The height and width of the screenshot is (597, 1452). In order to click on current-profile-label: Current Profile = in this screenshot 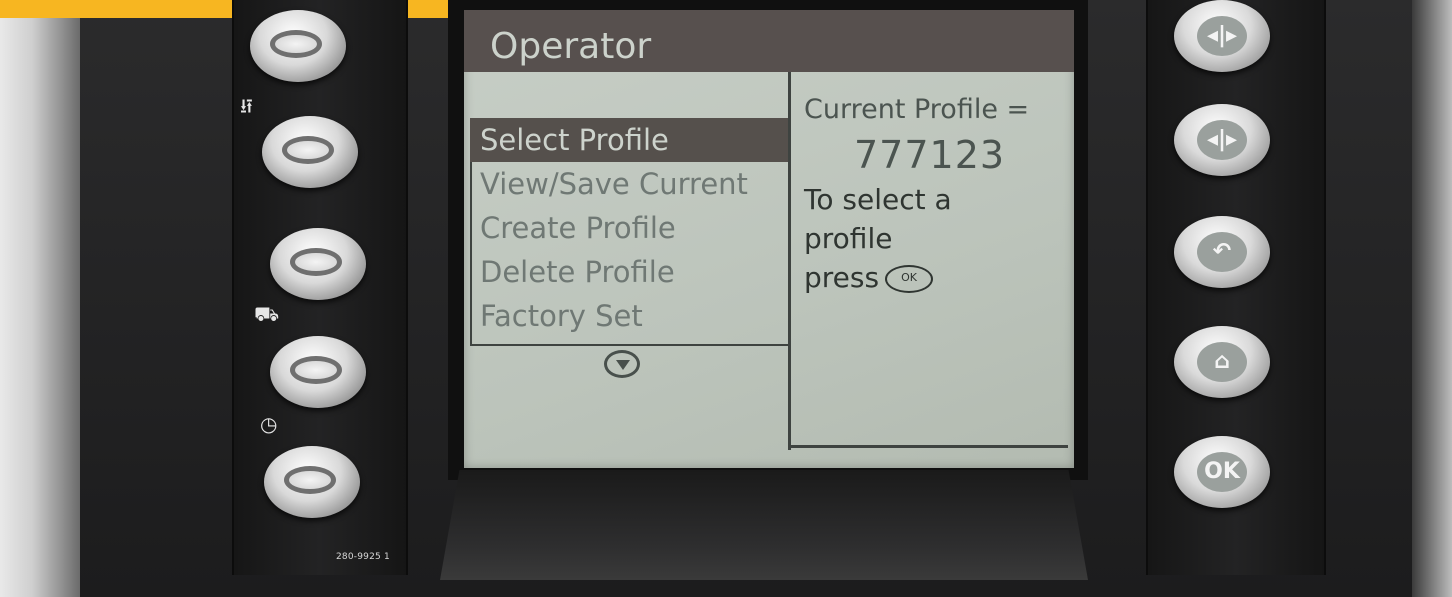, I will do `click(917, 109)`.